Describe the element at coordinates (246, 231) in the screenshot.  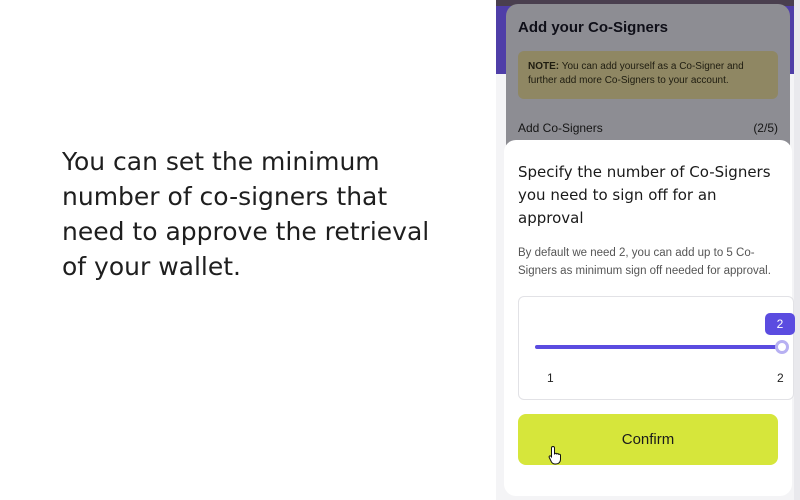
I see `caption-line: need to approve the retrieval` at that location.